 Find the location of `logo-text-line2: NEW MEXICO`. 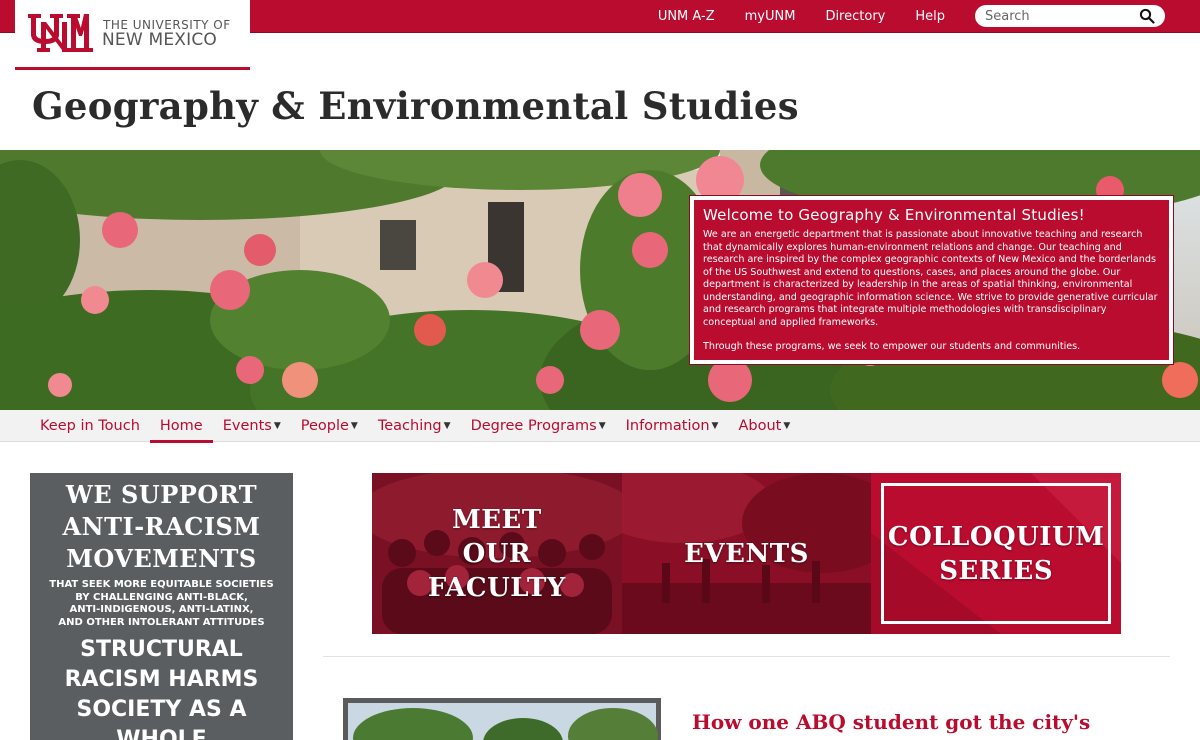

logo-text-line2: NEW MEXICO is located at coordinates (159, 40).